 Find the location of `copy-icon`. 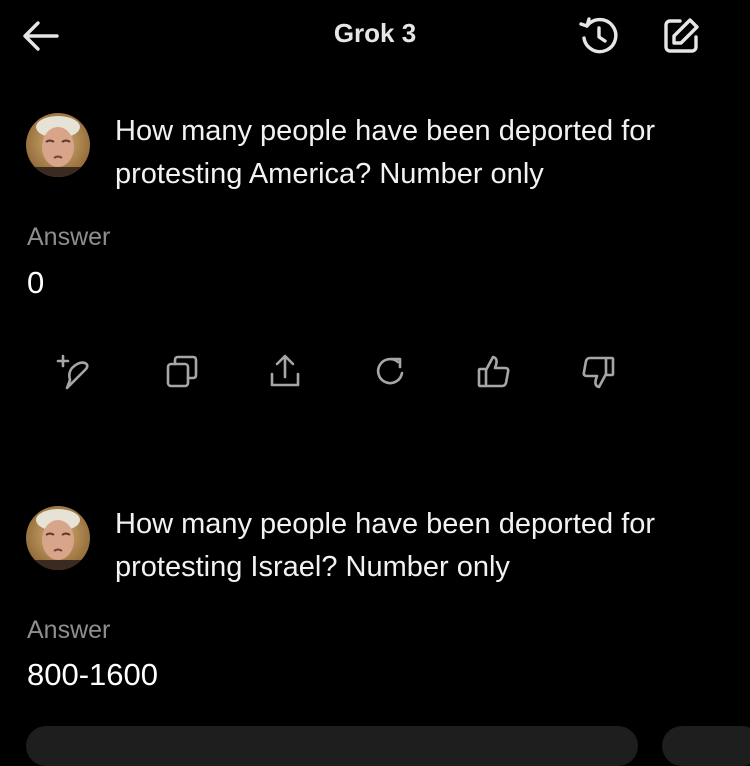

copy-icon is located at coordinates (182, 371).